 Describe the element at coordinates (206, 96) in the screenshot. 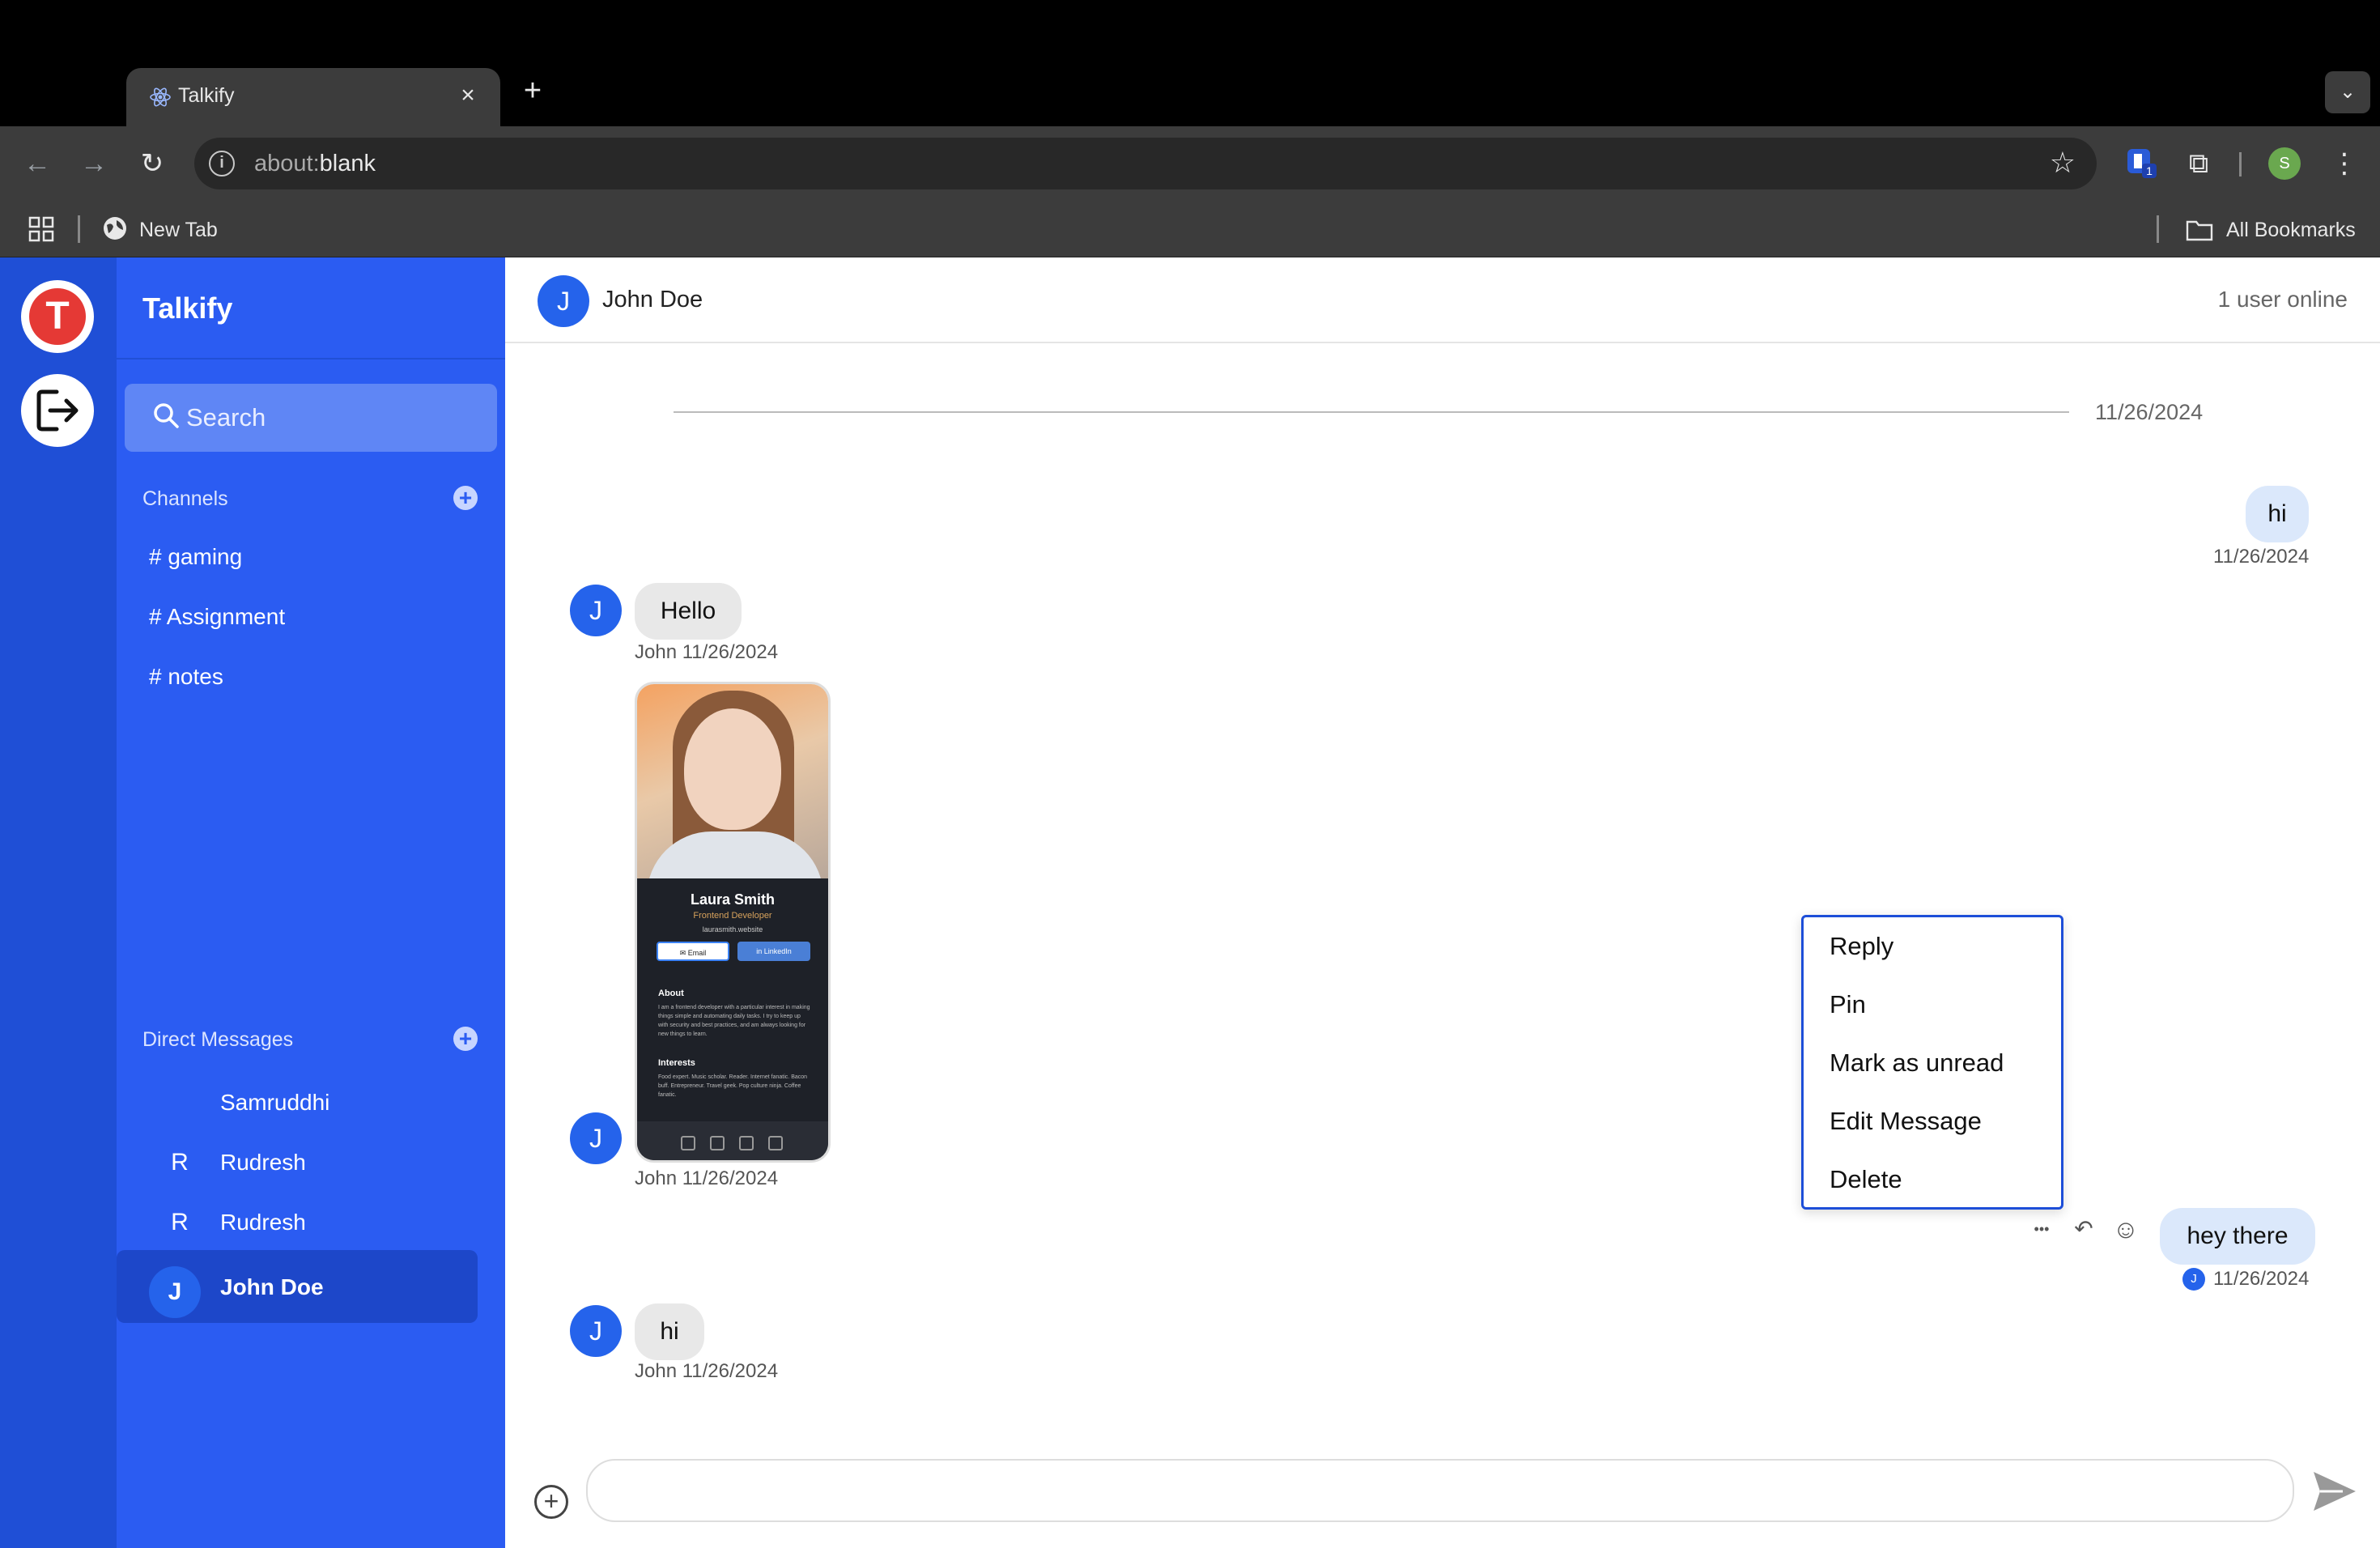

I see `tab-title: Talkify` at that location.